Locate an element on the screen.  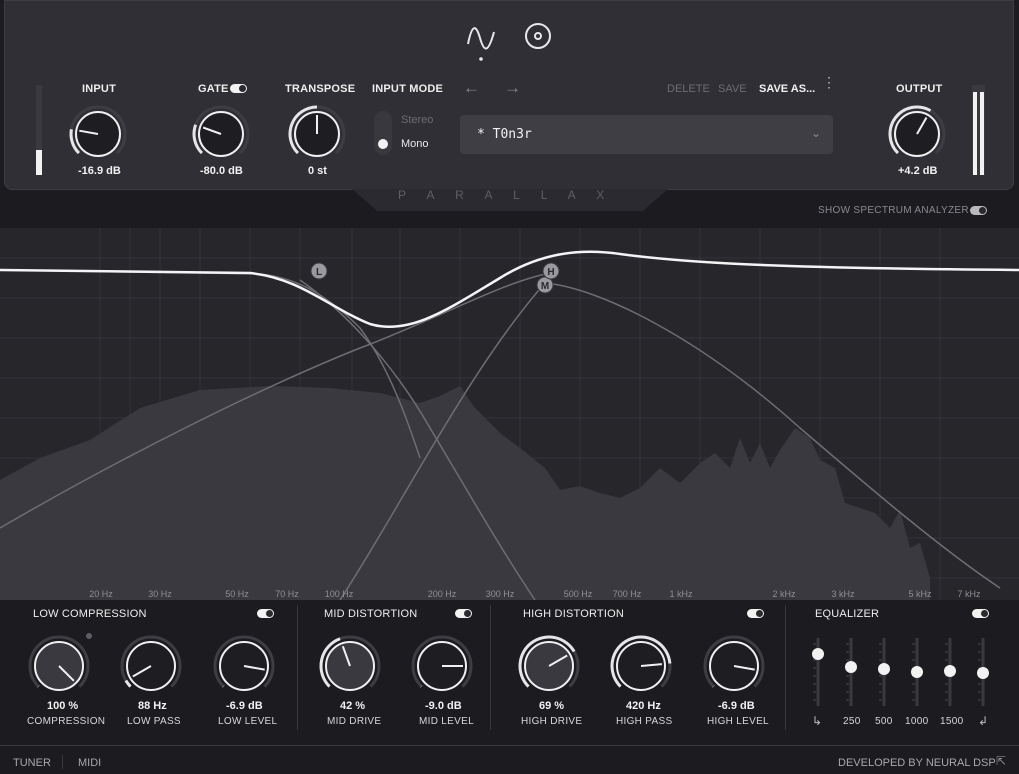
equalizer-toggle is located at coordinates (980, 613).